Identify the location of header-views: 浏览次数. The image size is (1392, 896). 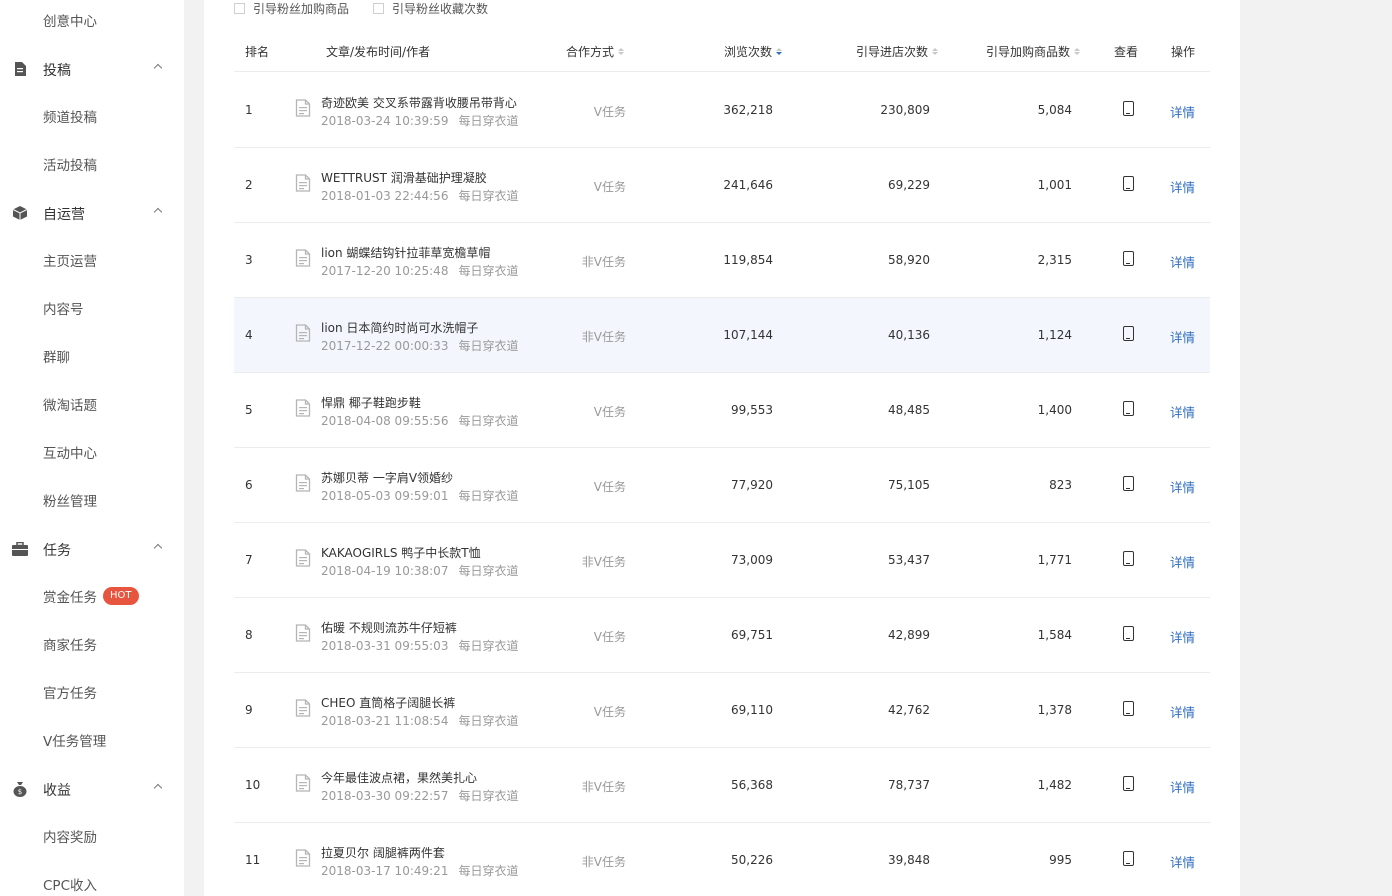
(753, 51).